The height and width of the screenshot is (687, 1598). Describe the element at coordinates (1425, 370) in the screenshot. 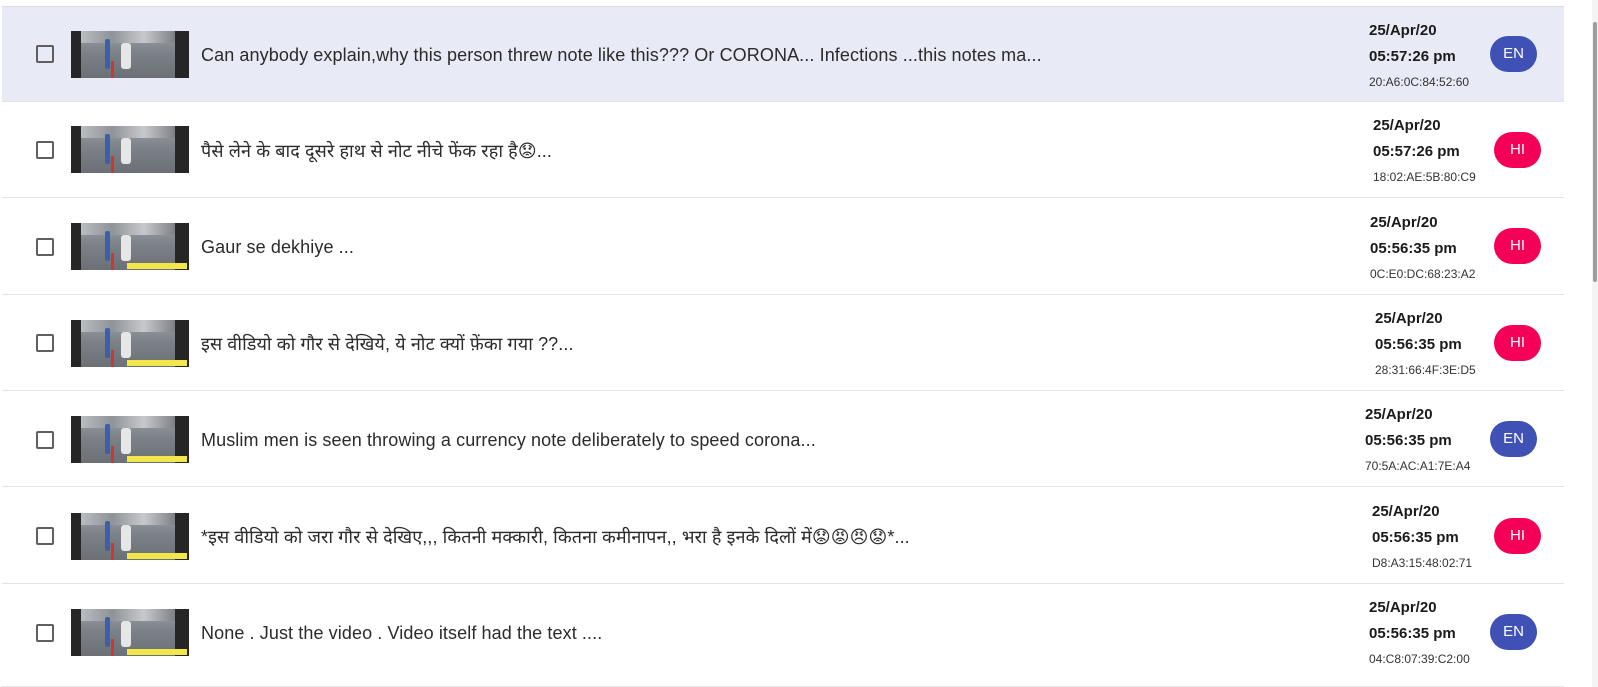

I see `device-id: 28:31:66:4F:3E:D5` at that location.